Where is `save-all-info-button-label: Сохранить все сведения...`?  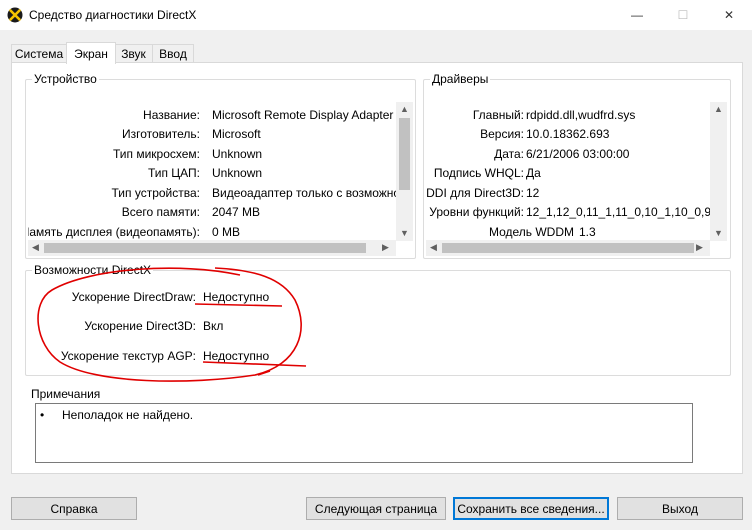
save-all-info-button-label: Сохранить все сведения... is located at coordinates (531, 508).